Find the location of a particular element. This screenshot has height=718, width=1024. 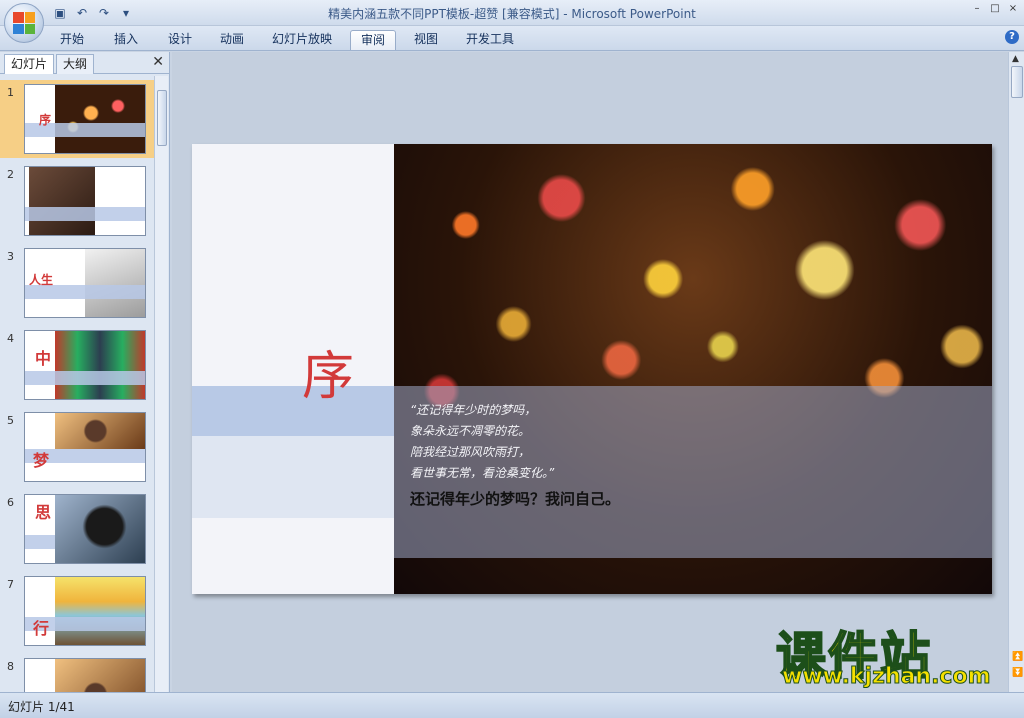

thumbnail-number: 5 is located at coordinates (10, 420).